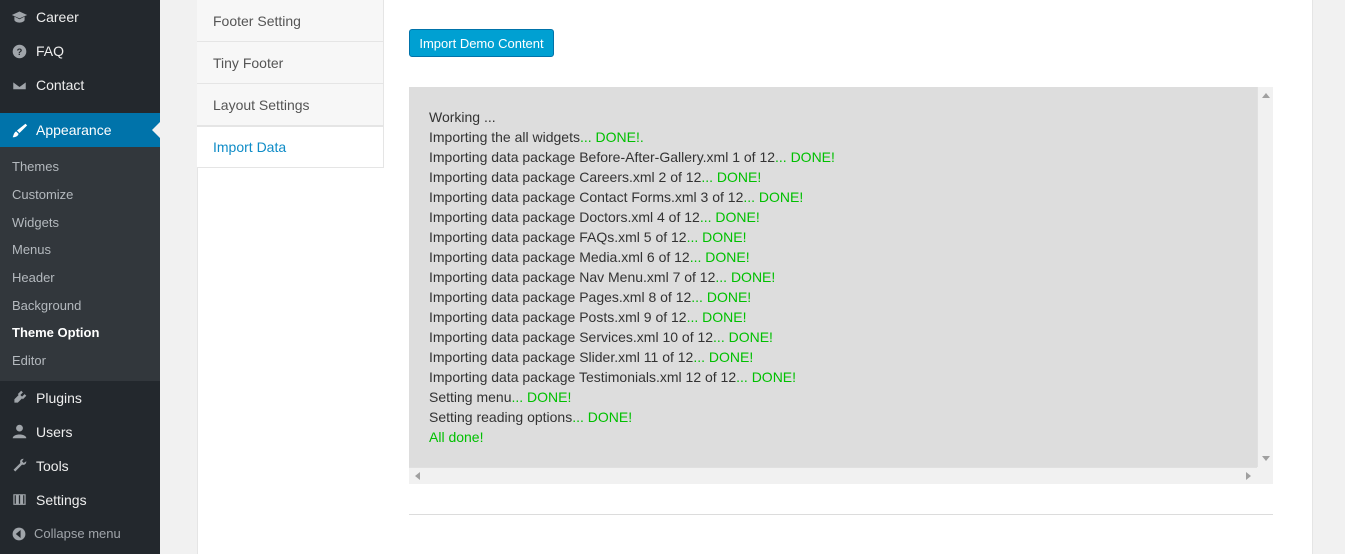  What do you see at coordinates (80, 466) in the screenshot?
I see `menu-item-tools: Tools` at bounding box center [80, 466].